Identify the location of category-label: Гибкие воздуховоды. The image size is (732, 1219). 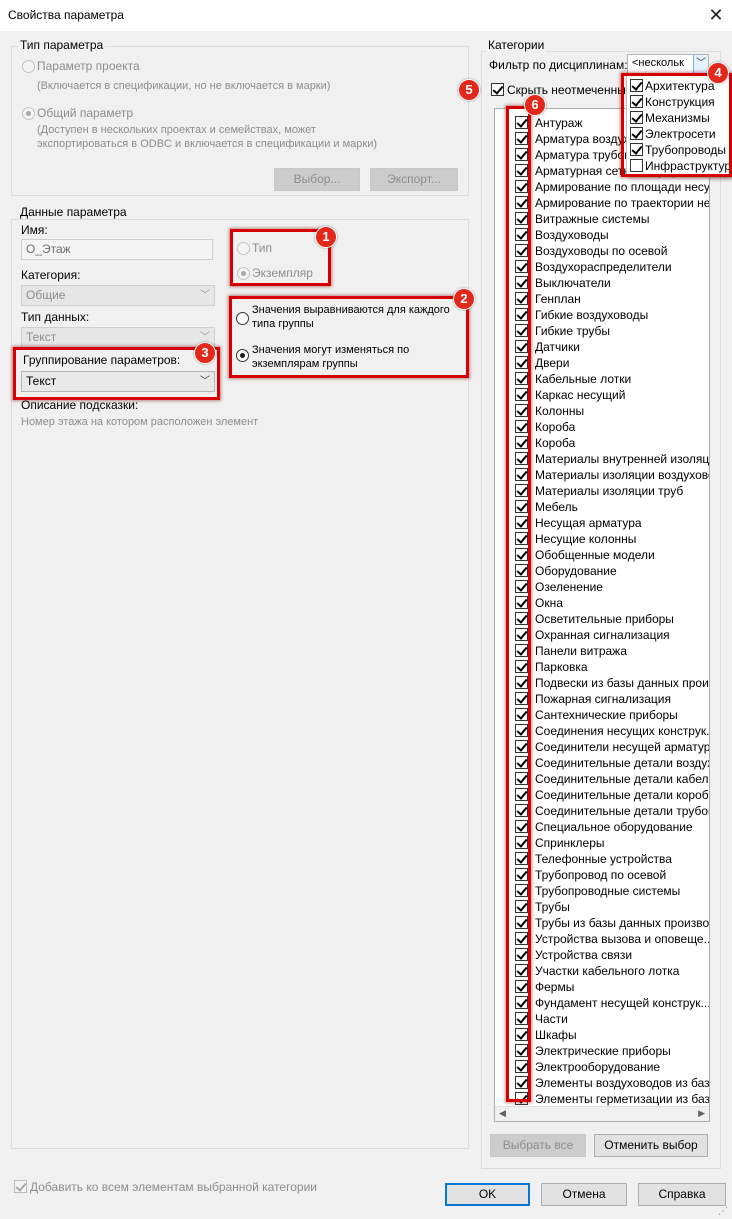
(592, 315).